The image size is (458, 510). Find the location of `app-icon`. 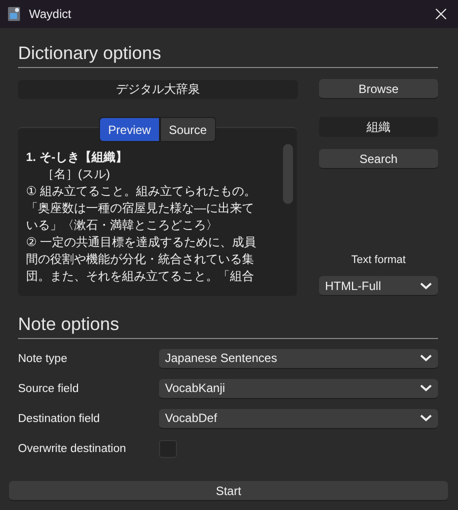

app-icon is located at coordinates (14, 14).